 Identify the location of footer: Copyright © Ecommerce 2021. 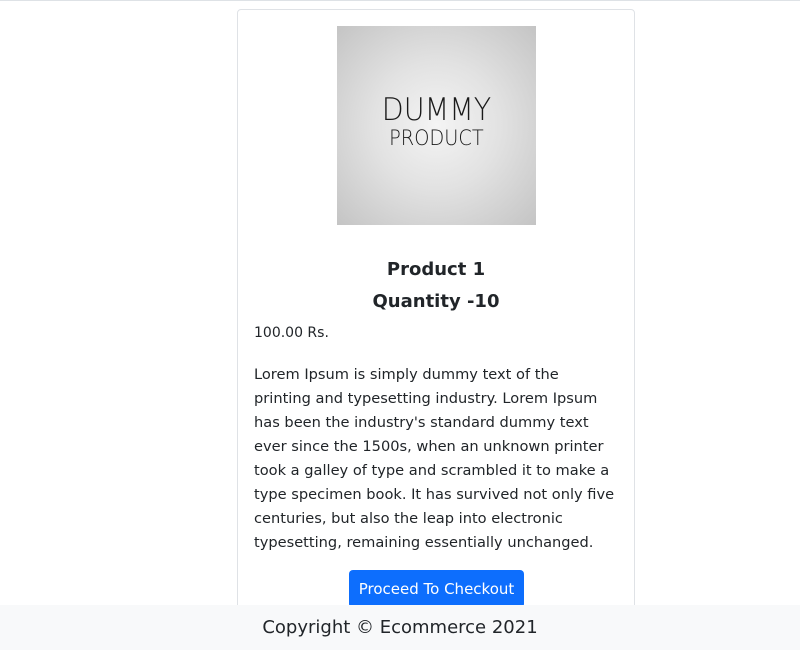
(400, 627).